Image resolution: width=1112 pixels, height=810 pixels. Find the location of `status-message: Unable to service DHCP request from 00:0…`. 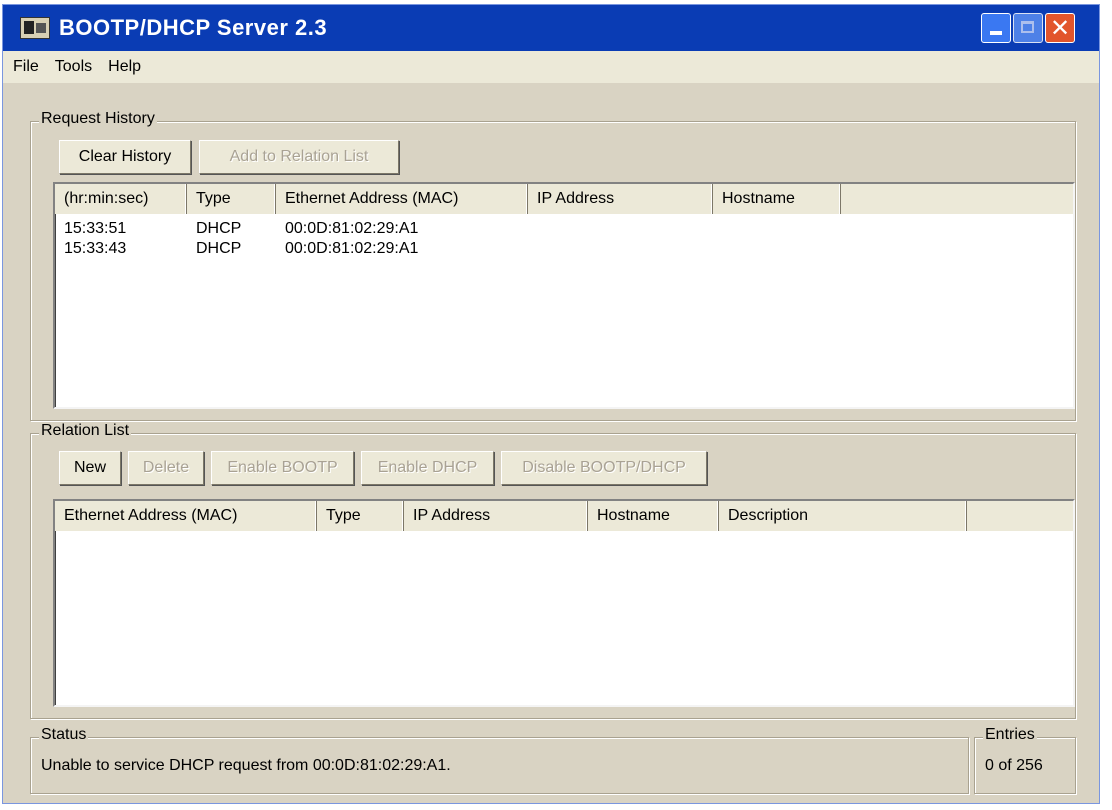

status-message: Unable to service DHCP request from 00:0… is located at coordinates (246, 765).